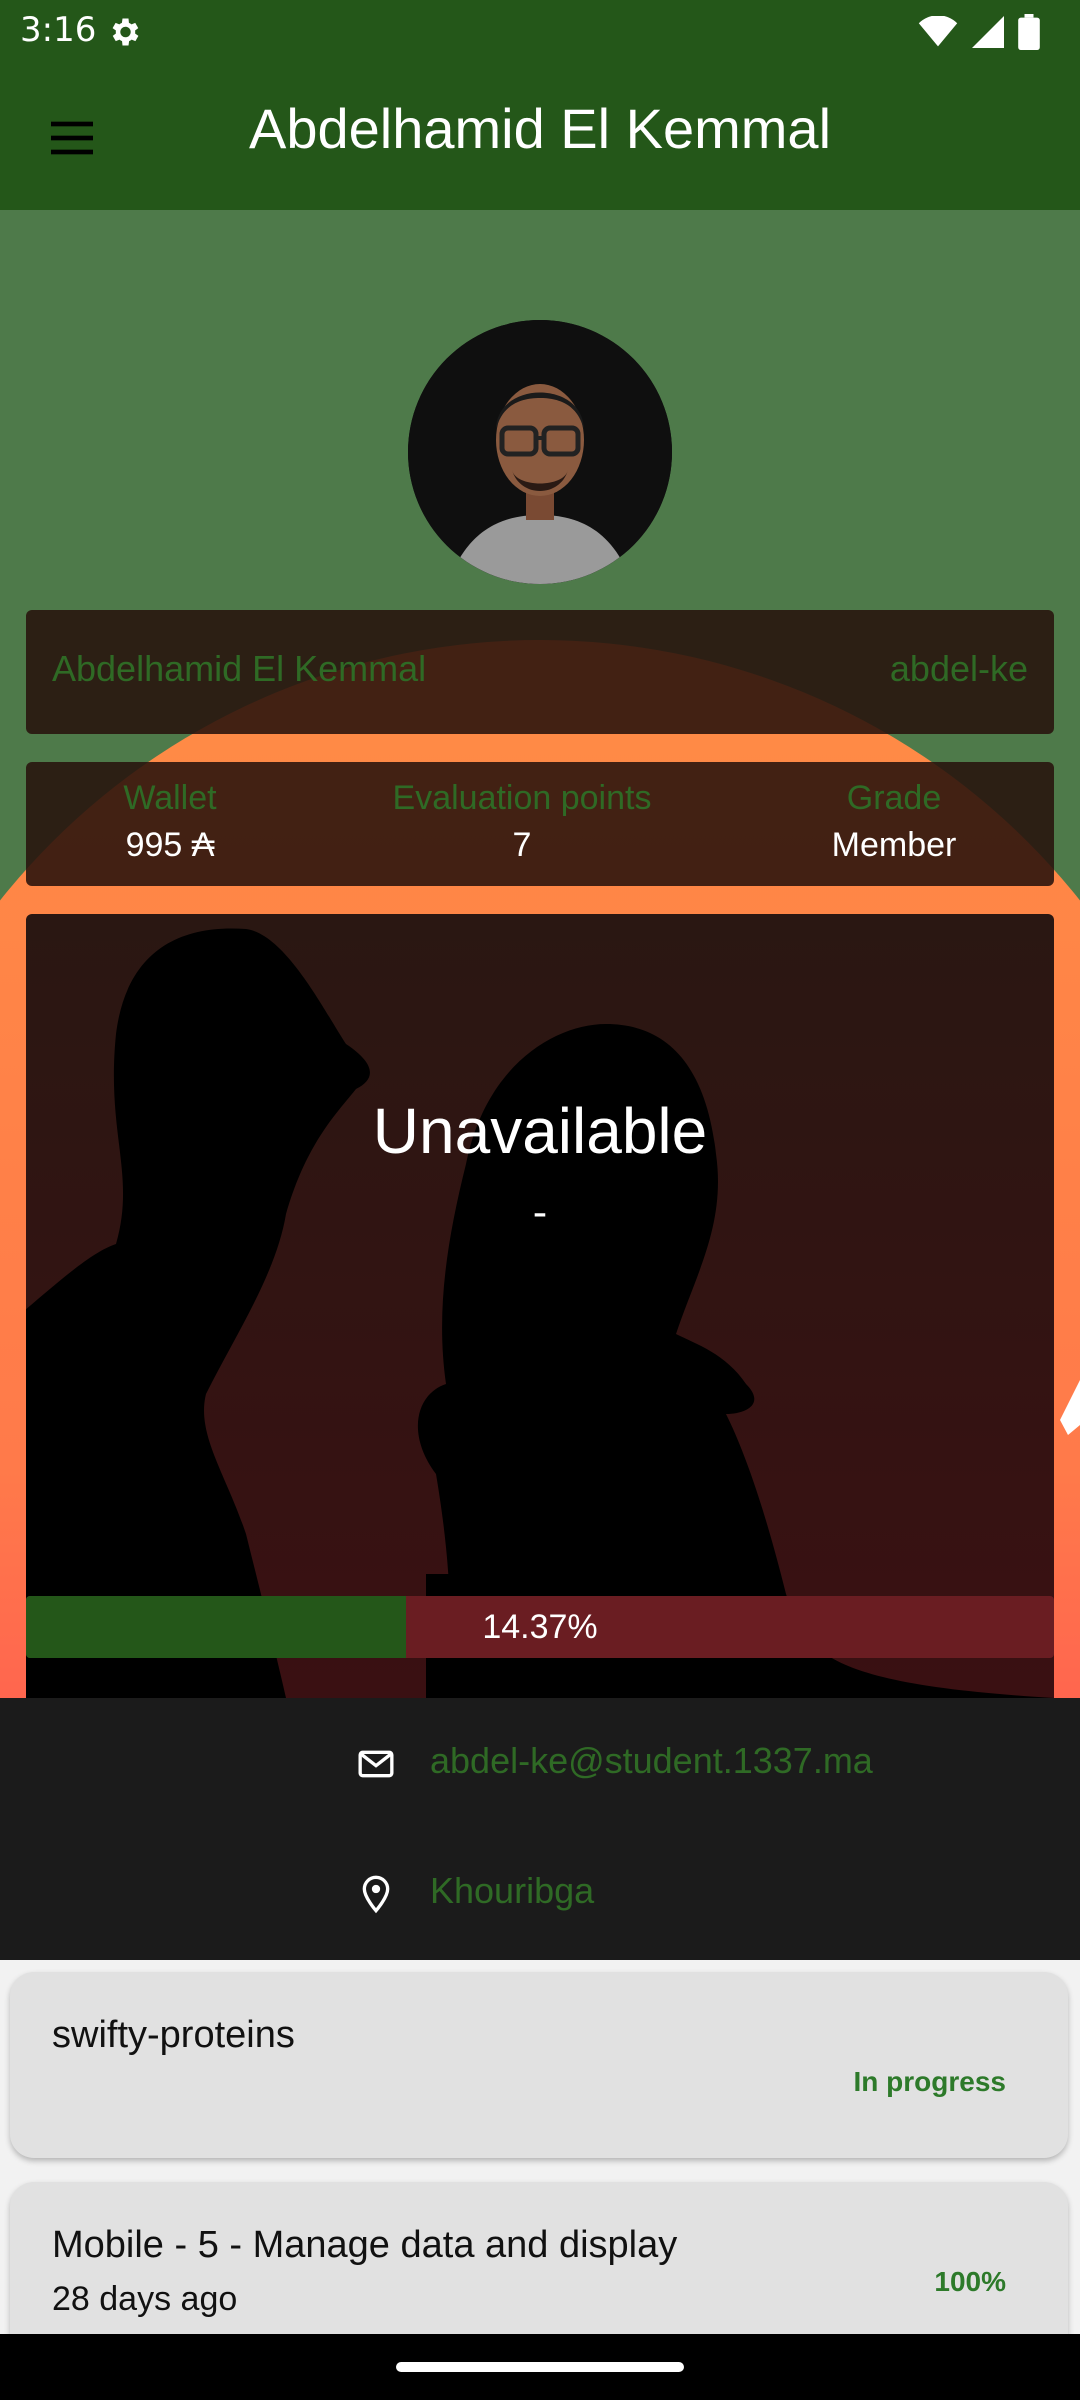  Describe the element at coordinates (540, 2367) in the screenshot. I see `home-gesture-handle` at that location.